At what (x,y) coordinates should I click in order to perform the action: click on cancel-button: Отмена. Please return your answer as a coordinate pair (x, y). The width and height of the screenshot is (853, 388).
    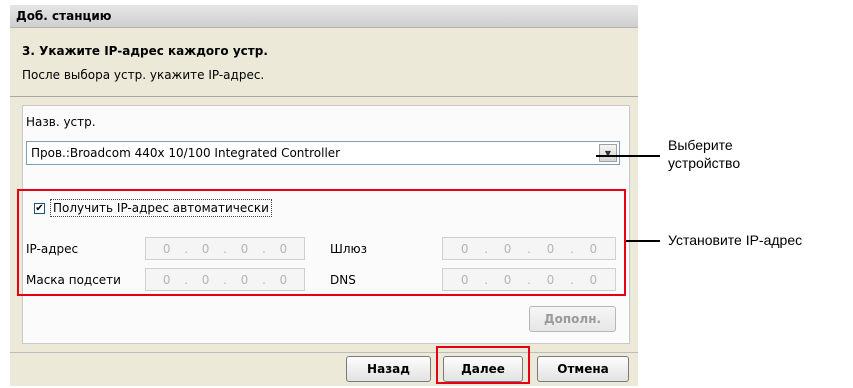
    Looking at the image, I should click on (583, 369).